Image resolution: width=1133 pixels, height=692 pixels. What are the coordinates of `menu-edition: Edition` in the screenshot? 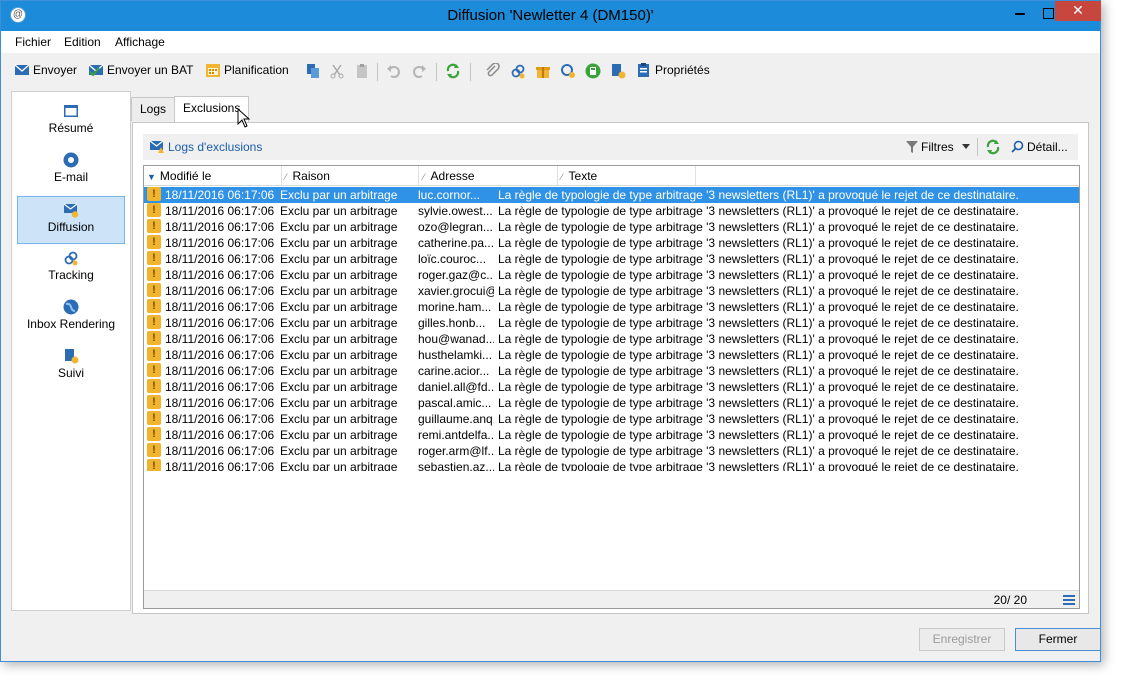 It's located at (82, 42).